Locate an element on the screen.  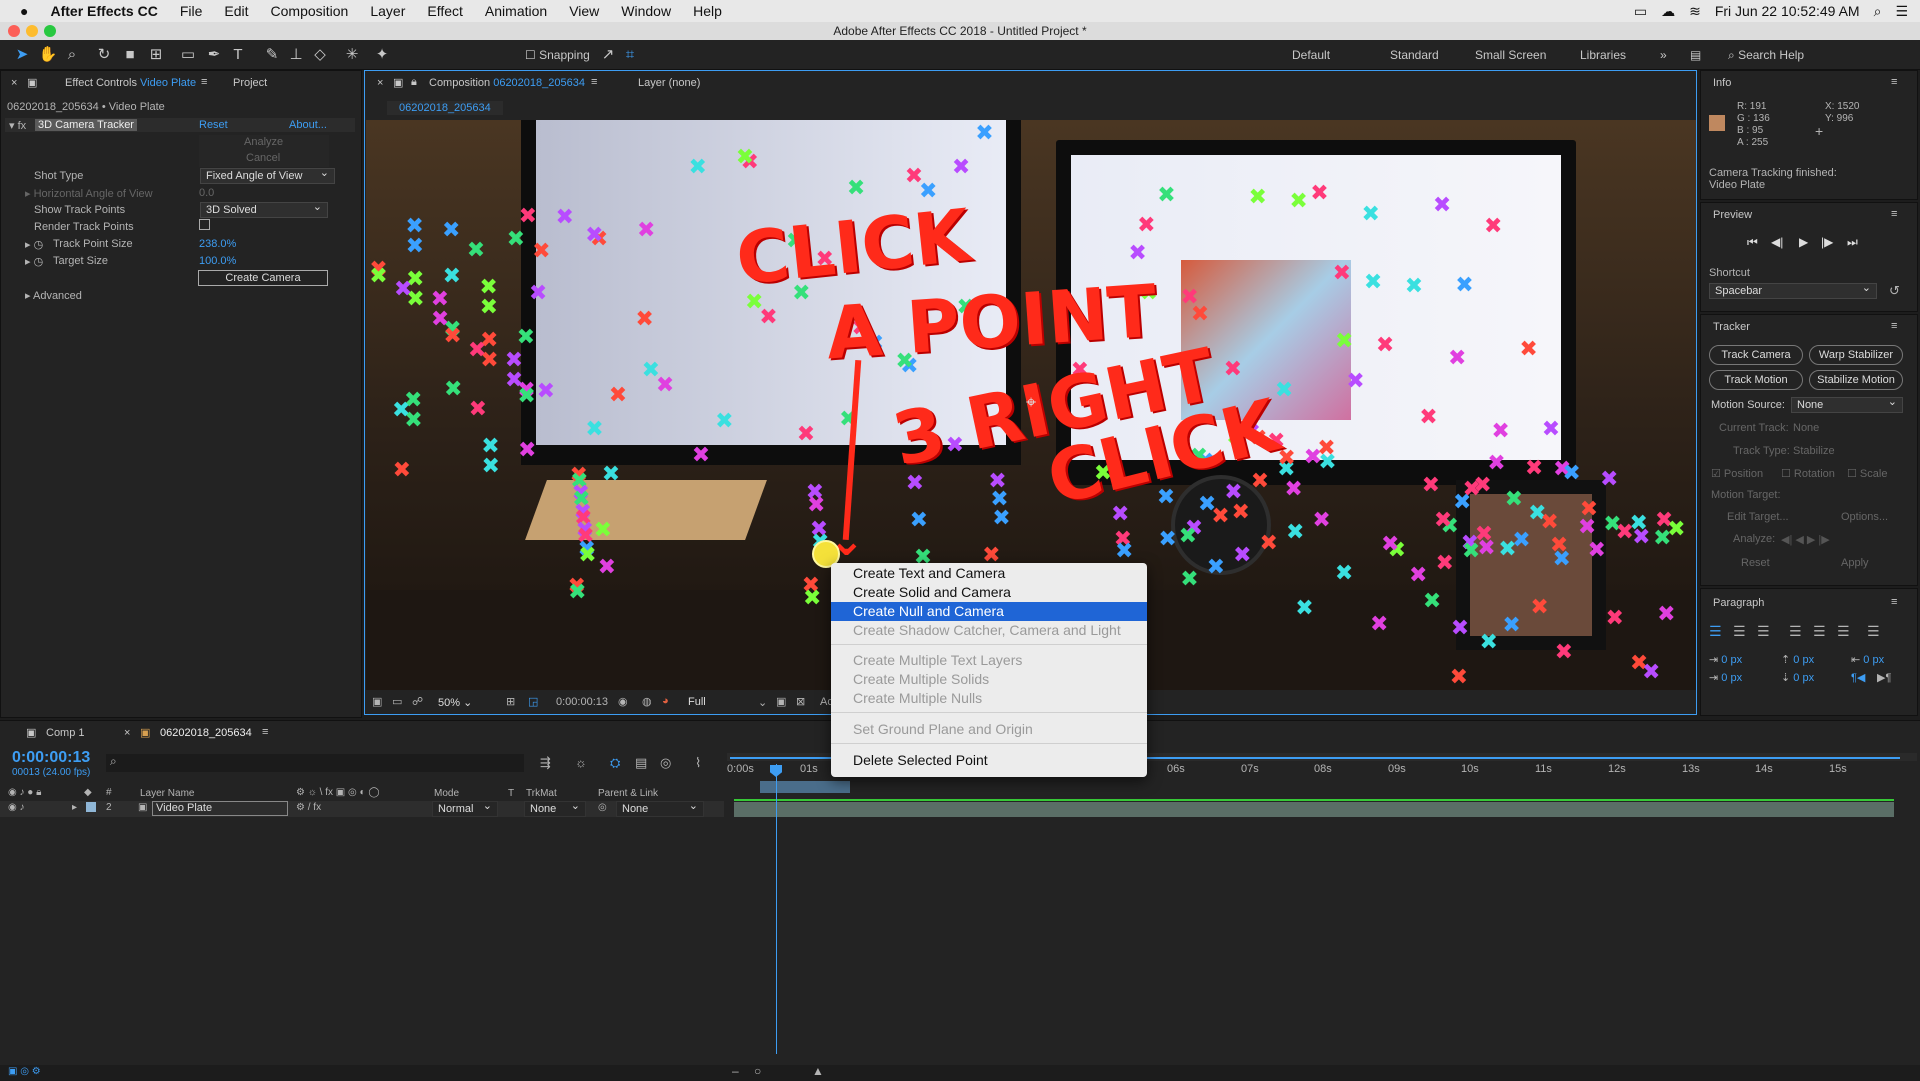
menu-create-multiple-text-layers: Create Multiple Text Layers is located at coordinates (989, 660).